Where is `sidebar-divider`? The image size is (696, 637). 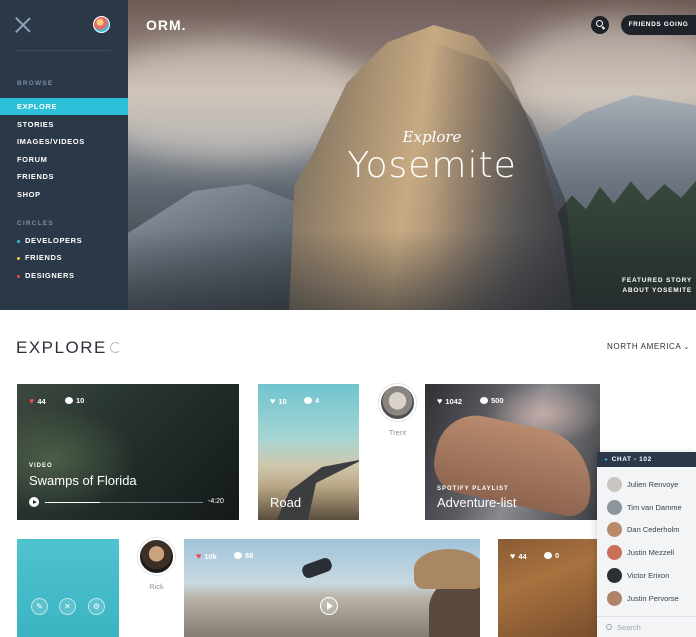 sidebar-divider is located at coordinates (62, 50).